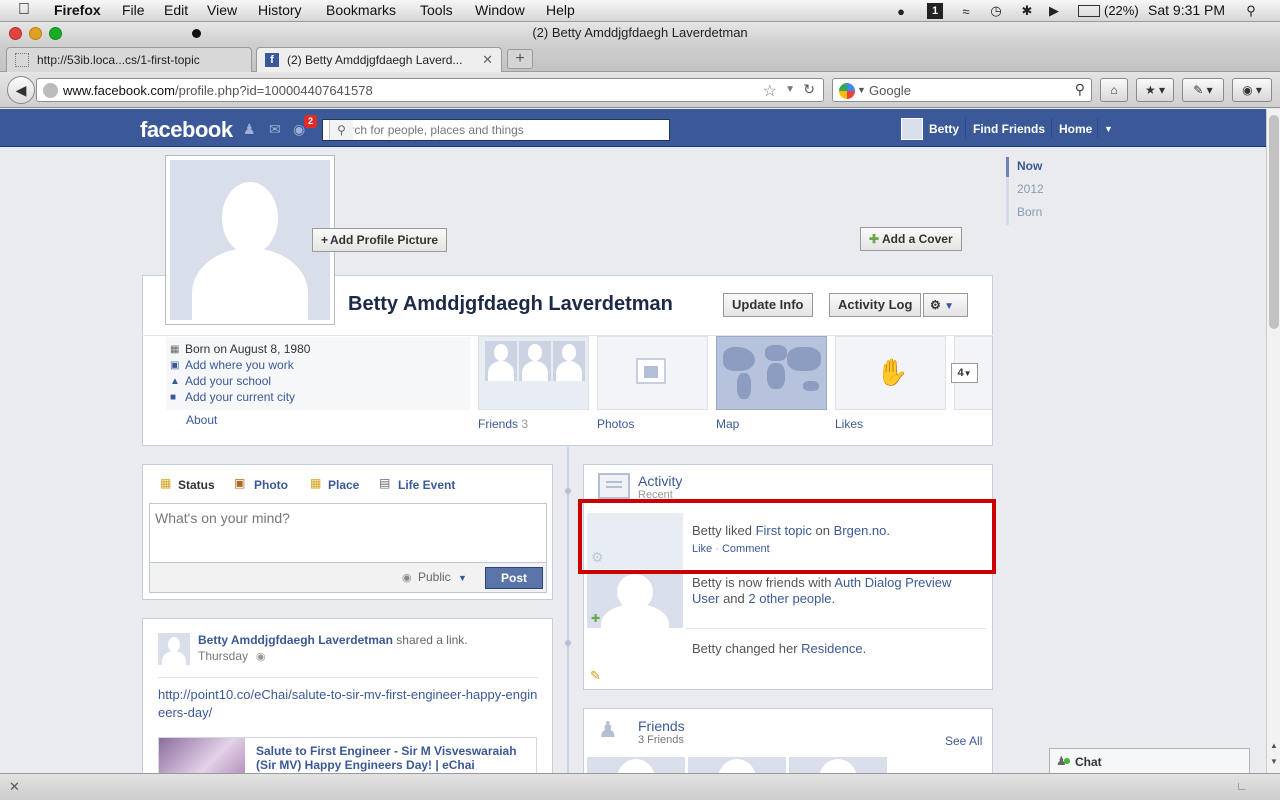 The width and height of the screenshot is (1280, 800). What do you see at coordinates (790, 89) in the screenshot?
I see `history-dropdown-icon: ▼` at bounding box center [790, 89].